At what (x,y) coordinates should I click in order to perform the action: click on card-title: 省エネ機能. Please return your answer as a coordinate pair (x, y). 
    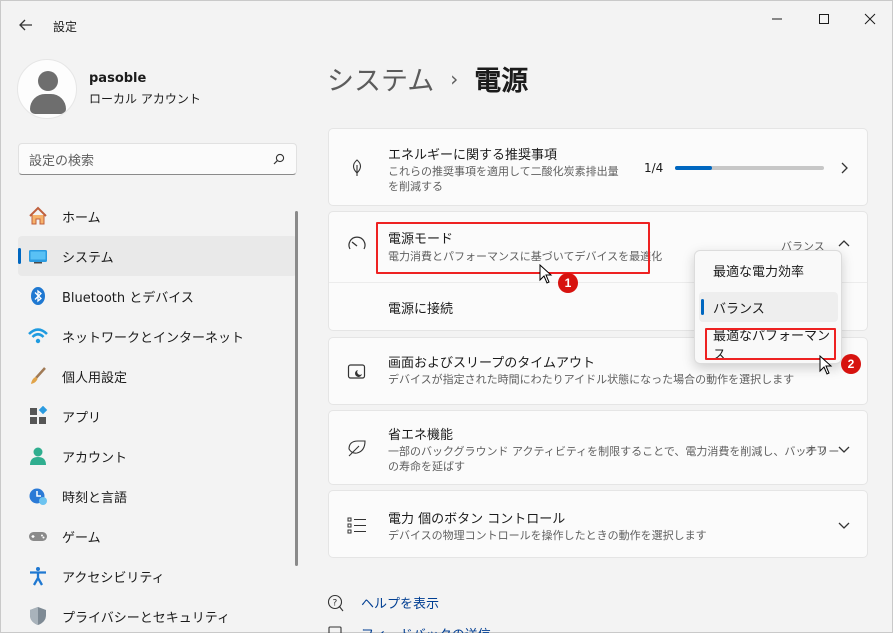
    Looking at the image, I should click on (421, 435).